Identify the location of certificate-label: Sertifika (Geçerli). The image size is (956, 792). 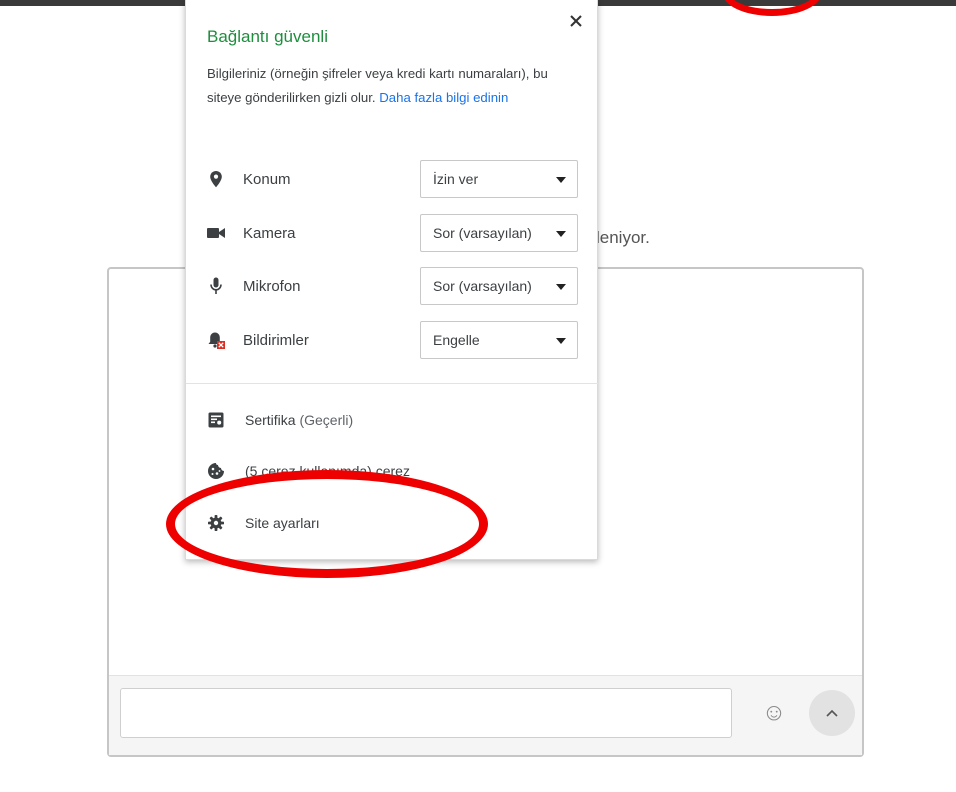
(299, 420).